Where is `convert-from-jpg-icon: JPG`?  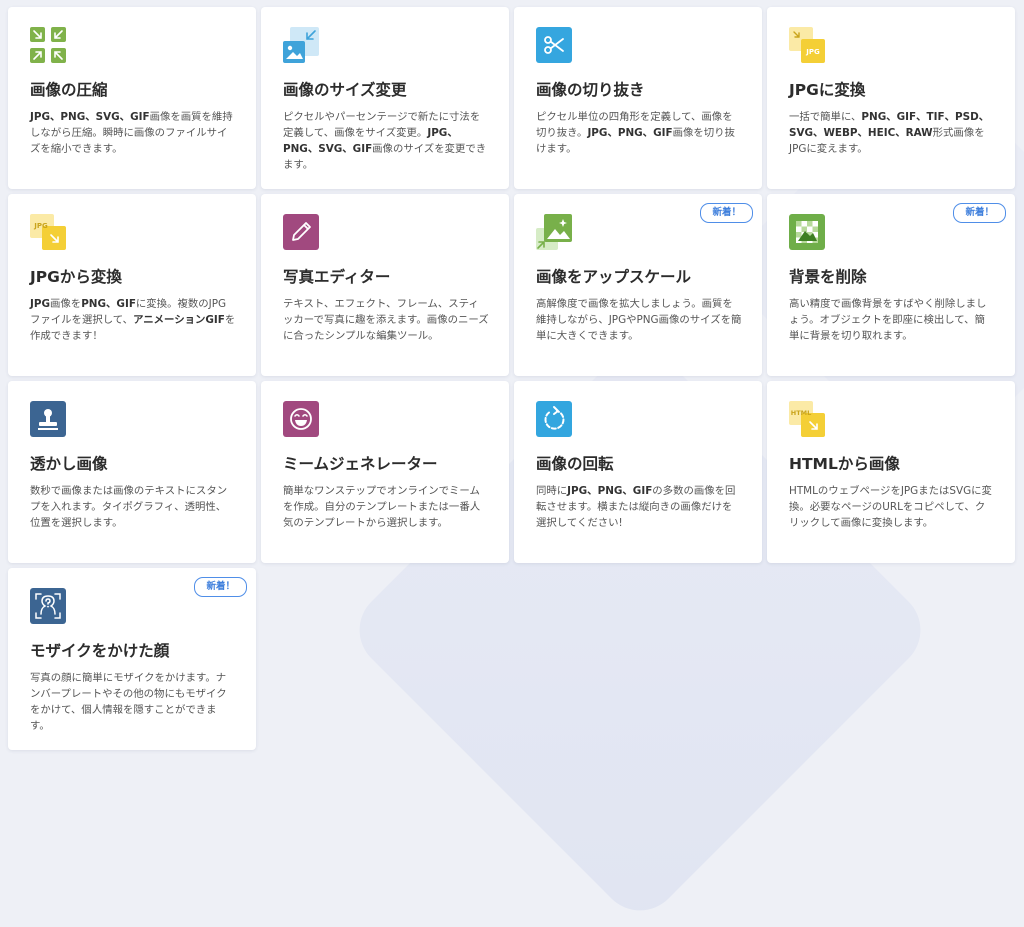
convert-from-jpg-icon: JPG is located at coordinates (48, 232).